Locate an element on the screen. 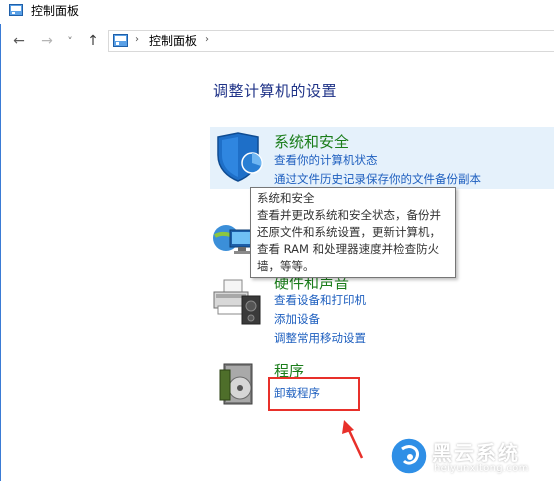  link-add-device: 添加设备 is located at coordinates (297, 319).